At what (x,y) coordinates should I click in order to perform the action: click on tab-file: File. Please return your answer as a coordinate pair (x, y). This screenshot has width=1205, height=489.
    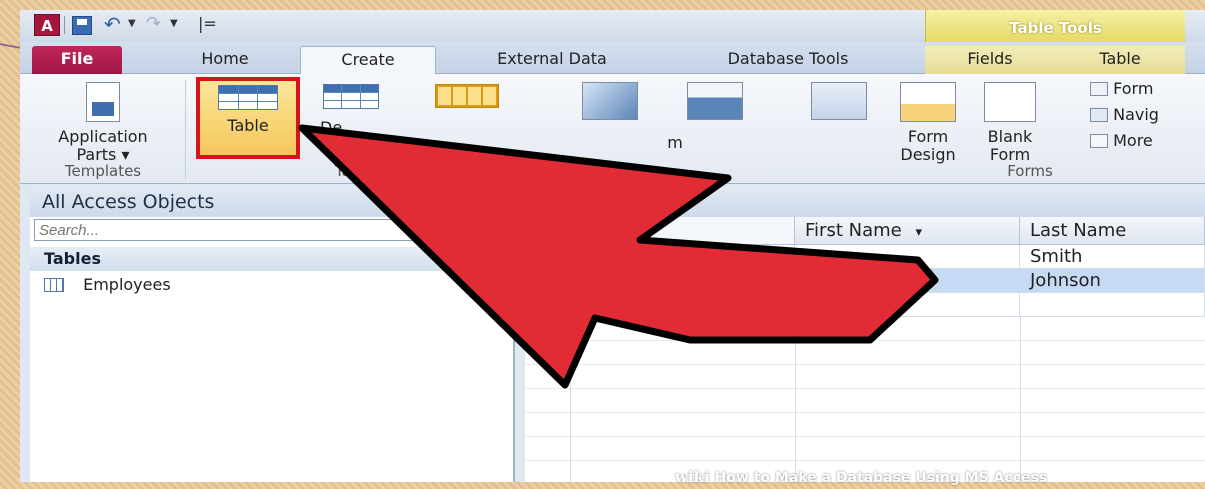
    Looking at the image, I should click on (77, 60).